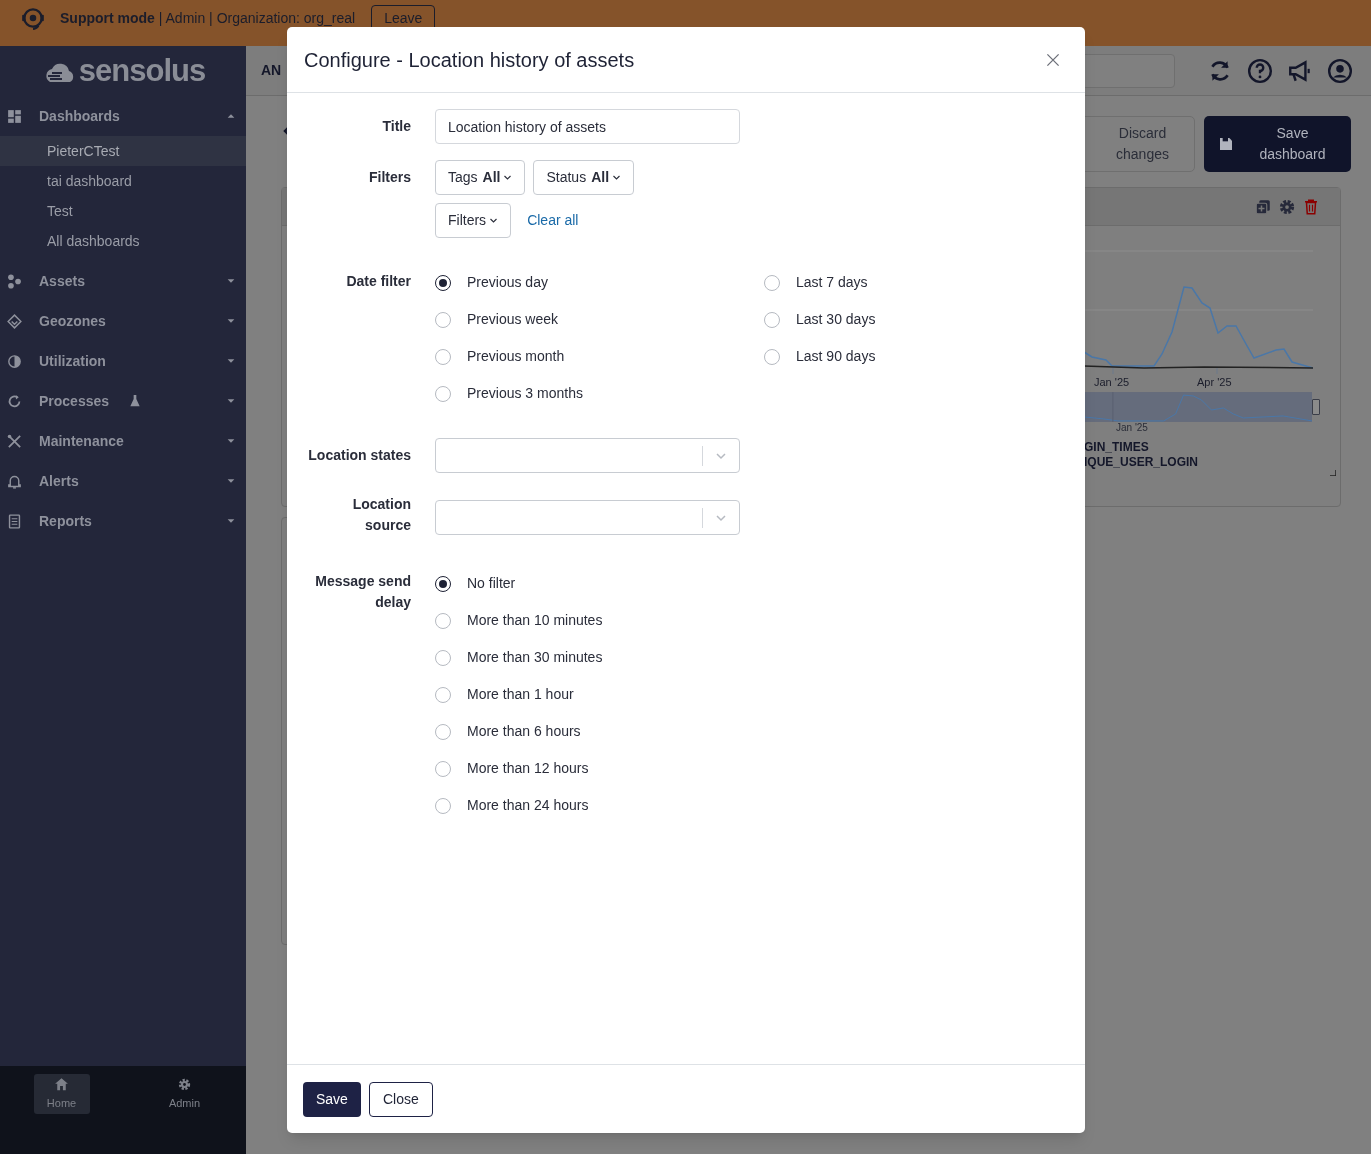 This screenshot has width=1371, height=1154. Describe the element at coordinates (525, 393) in the screenshot. I see `option-label: Previous 3 months` at that location.